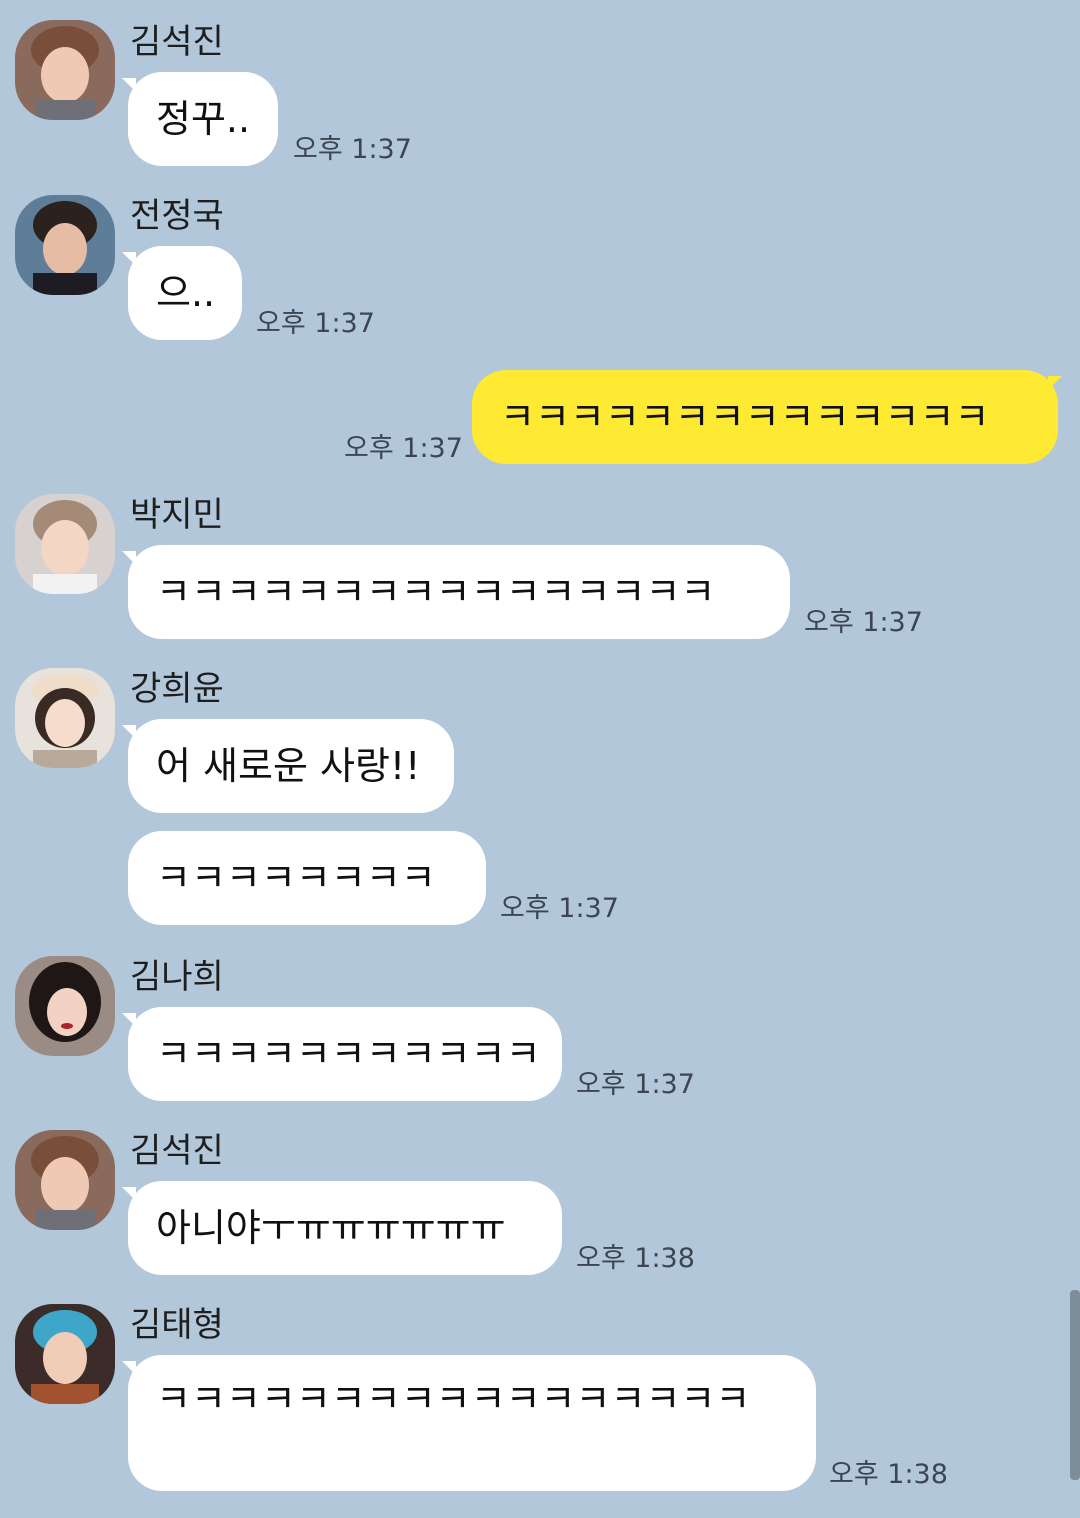 This screenshot has height=1518, width=1080. I want to click on avatar-kang-heeyoon, so click(65, 718).